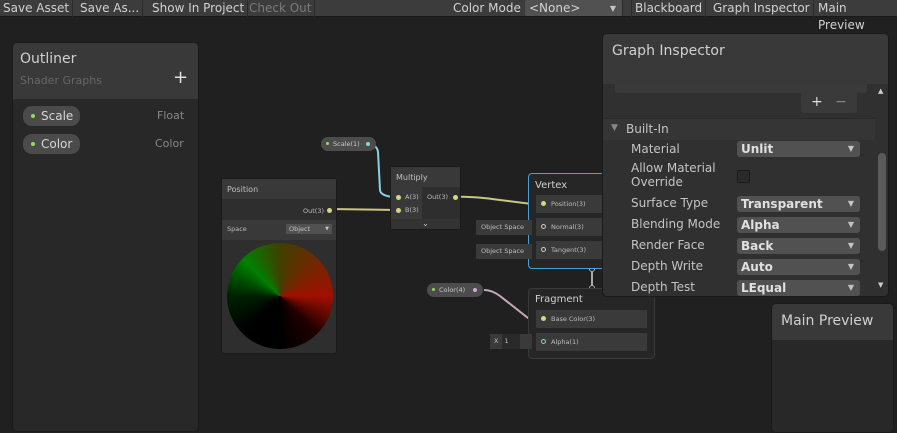 This screenshot has width=897, height=433. Describe the element at coordinates (412, 210) in the screenshot. I see `port-b: B(3)` at that location.